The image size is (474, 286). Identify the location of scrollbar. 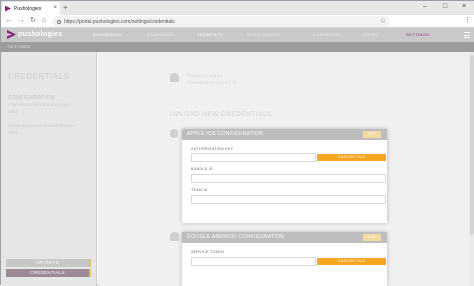
(471, 169).